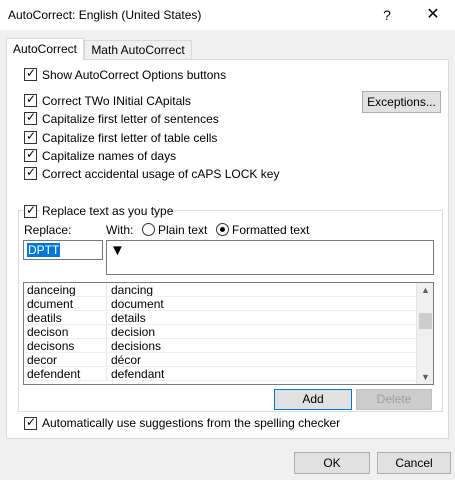  Describe the element at coordinates (270, 257) in the screenshot. I see `with-input: ▼` at that location.